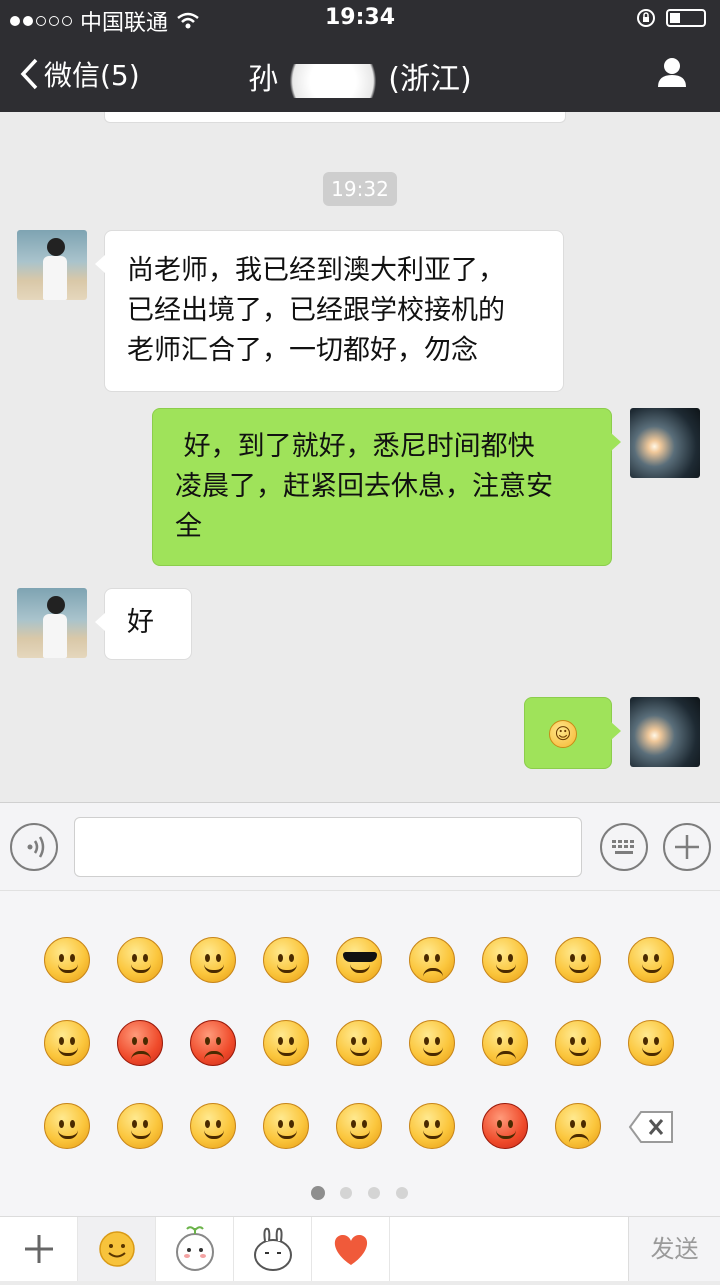  What do you see at coordinates (578, 1126) in the screenshot?
I see `tears-emoji-icon` at bounding box center [578, 1126].